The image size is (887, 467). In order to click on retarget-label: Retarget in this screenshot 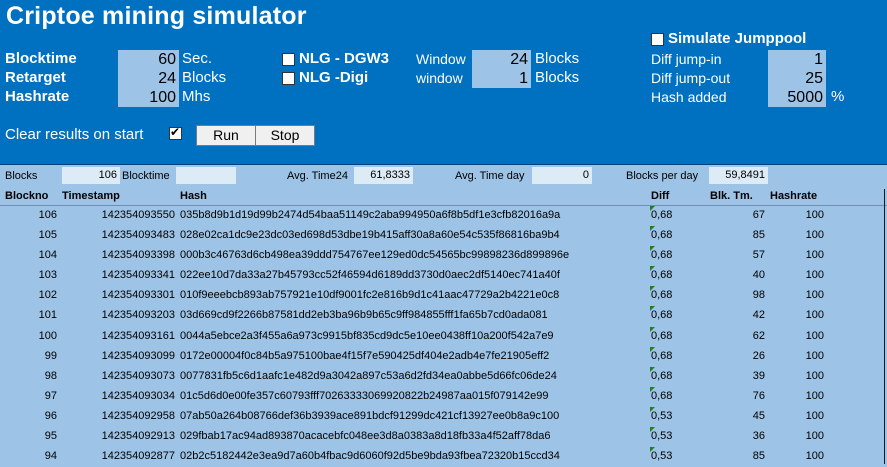, I will do `click(35, 77)`.